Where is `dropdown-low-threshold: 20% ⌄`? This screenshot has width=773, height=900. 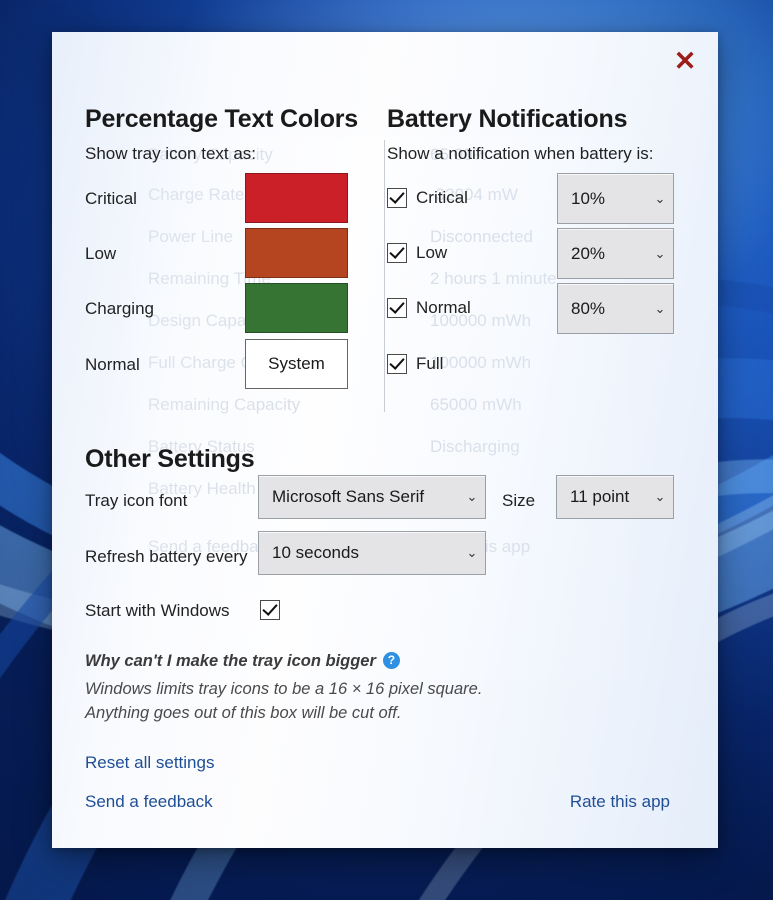 dropdown-low-threshold: 20% ⌄ is located at coordinates (615, 253).